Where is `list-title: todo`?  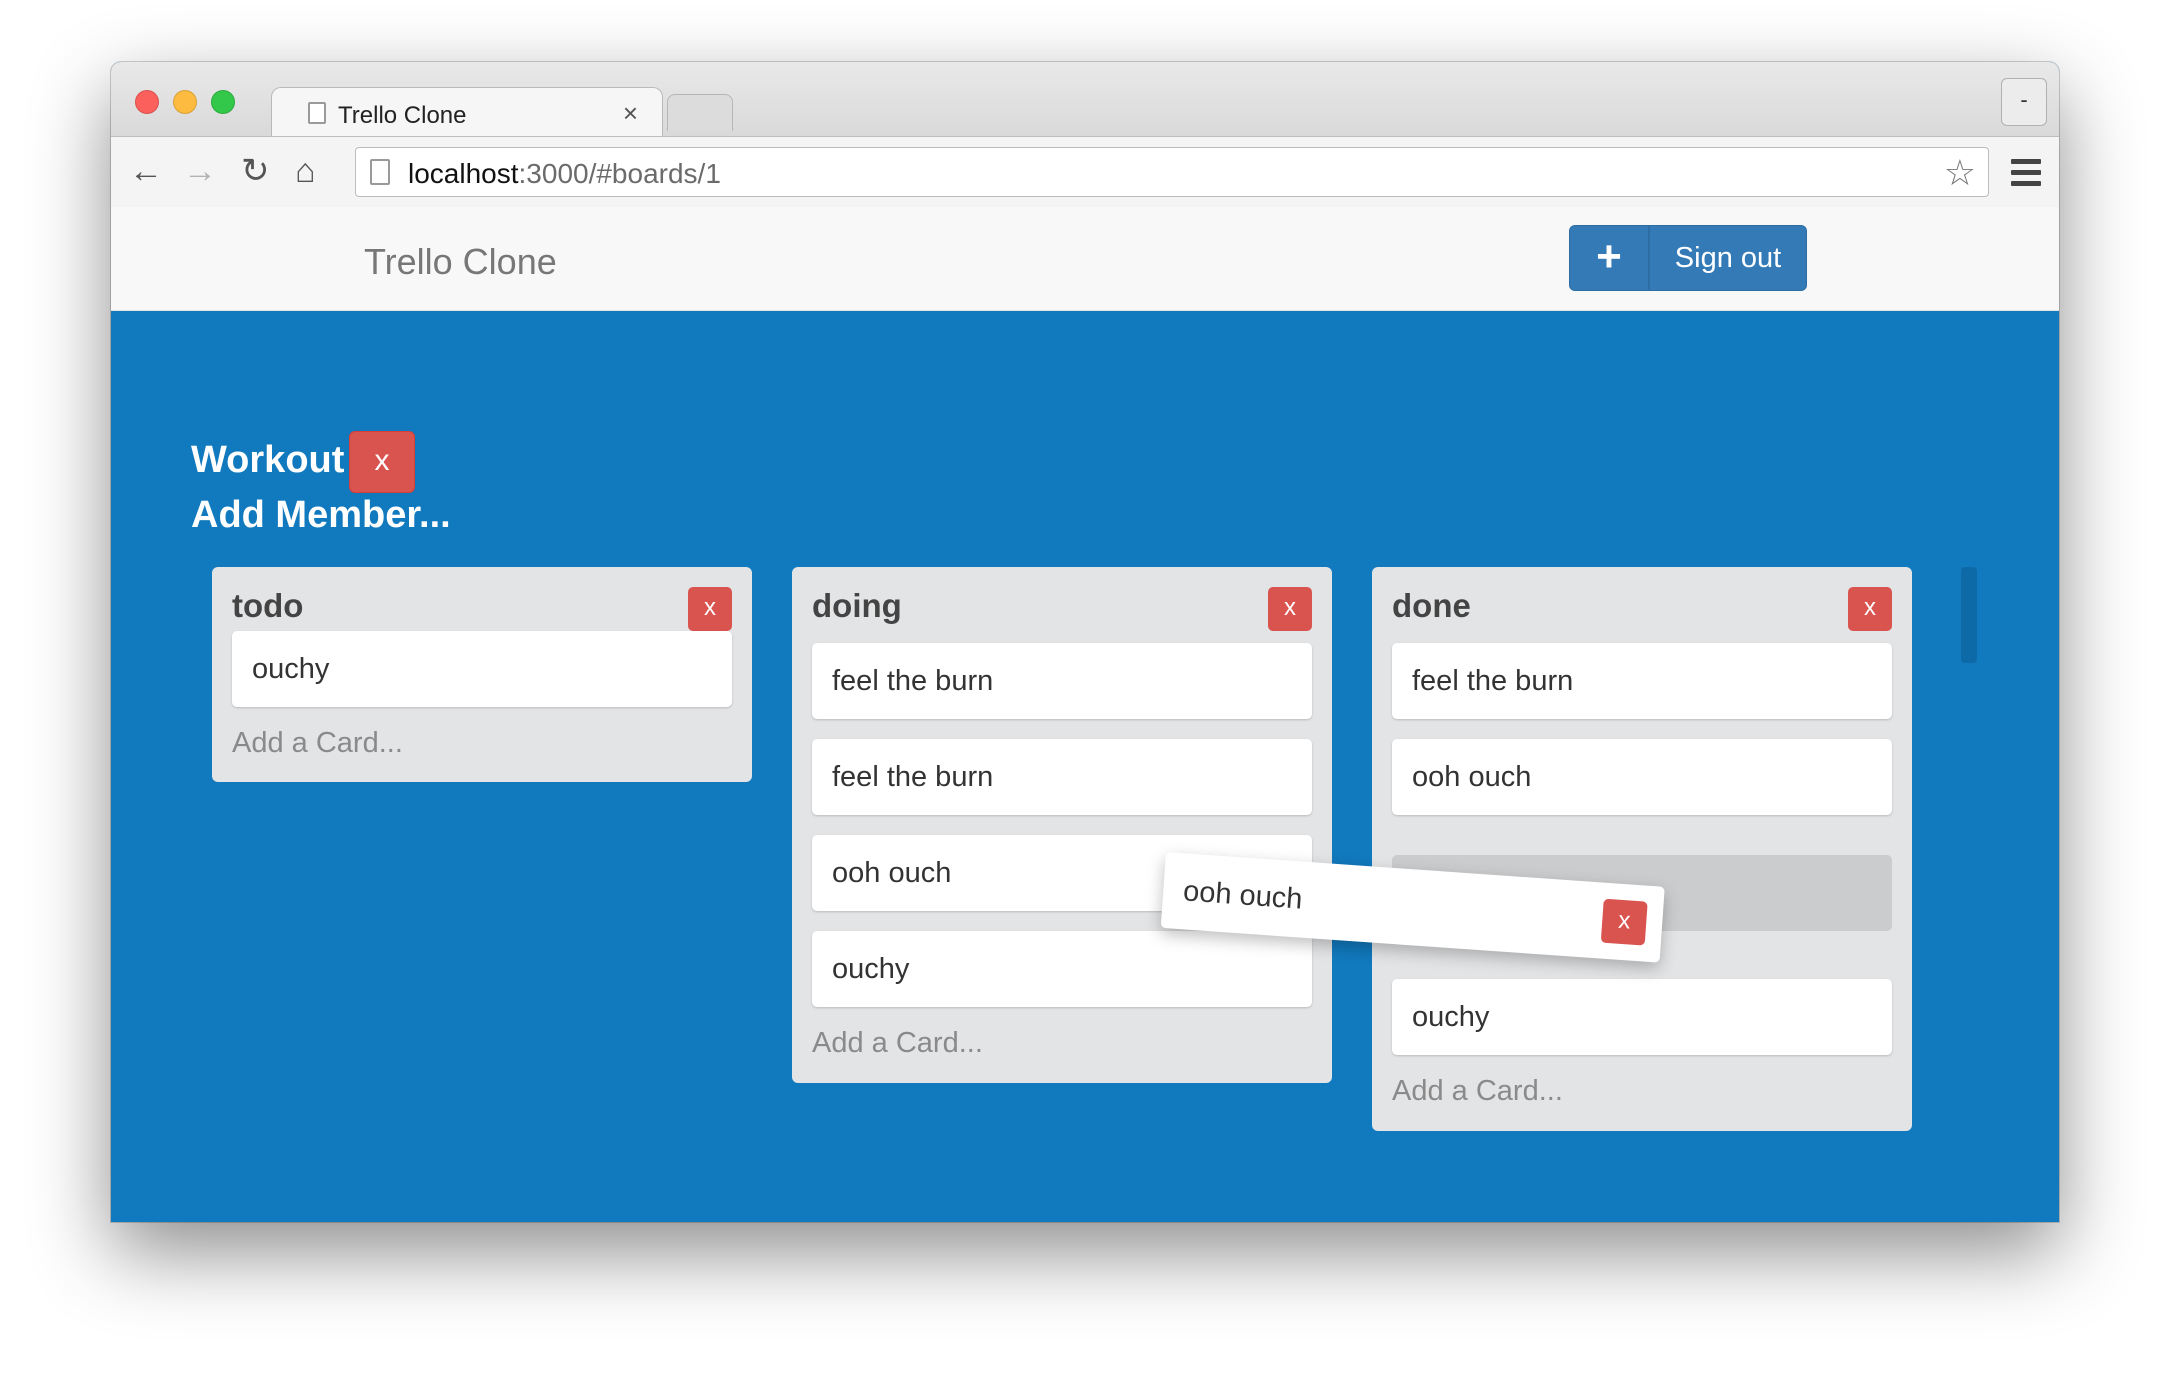 list-title: todo is located at coordinates (267, 606).